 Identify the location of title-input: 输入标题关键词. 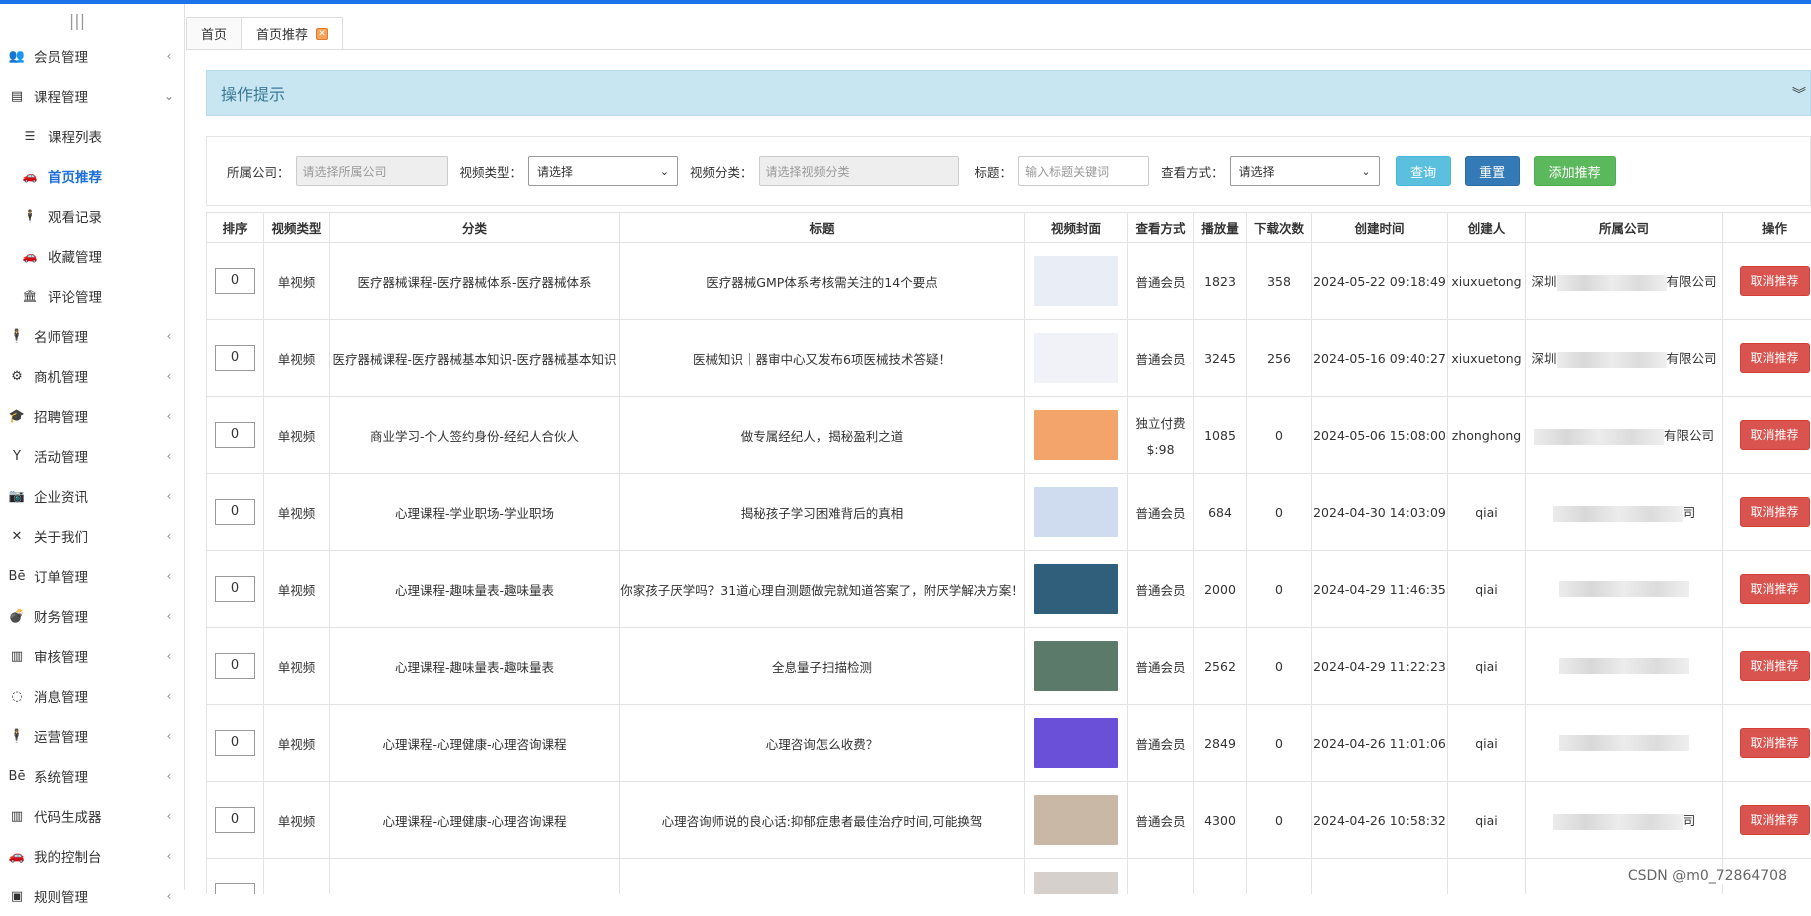
(1083, 171).